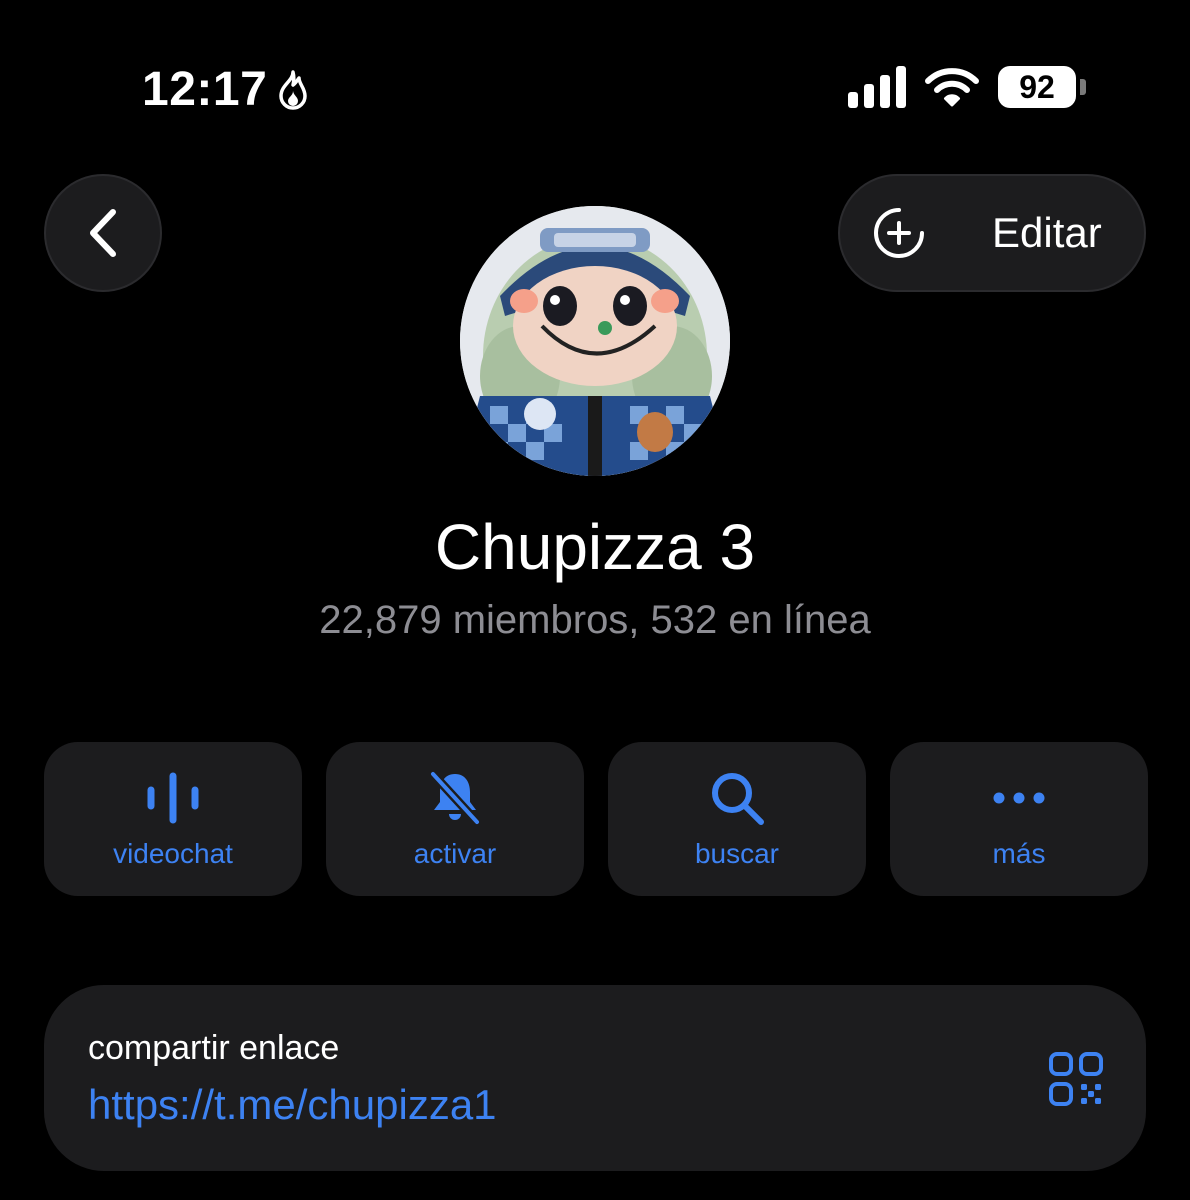  I want to click on action-buttons: videochat activar buscar más, so click(596, 819).